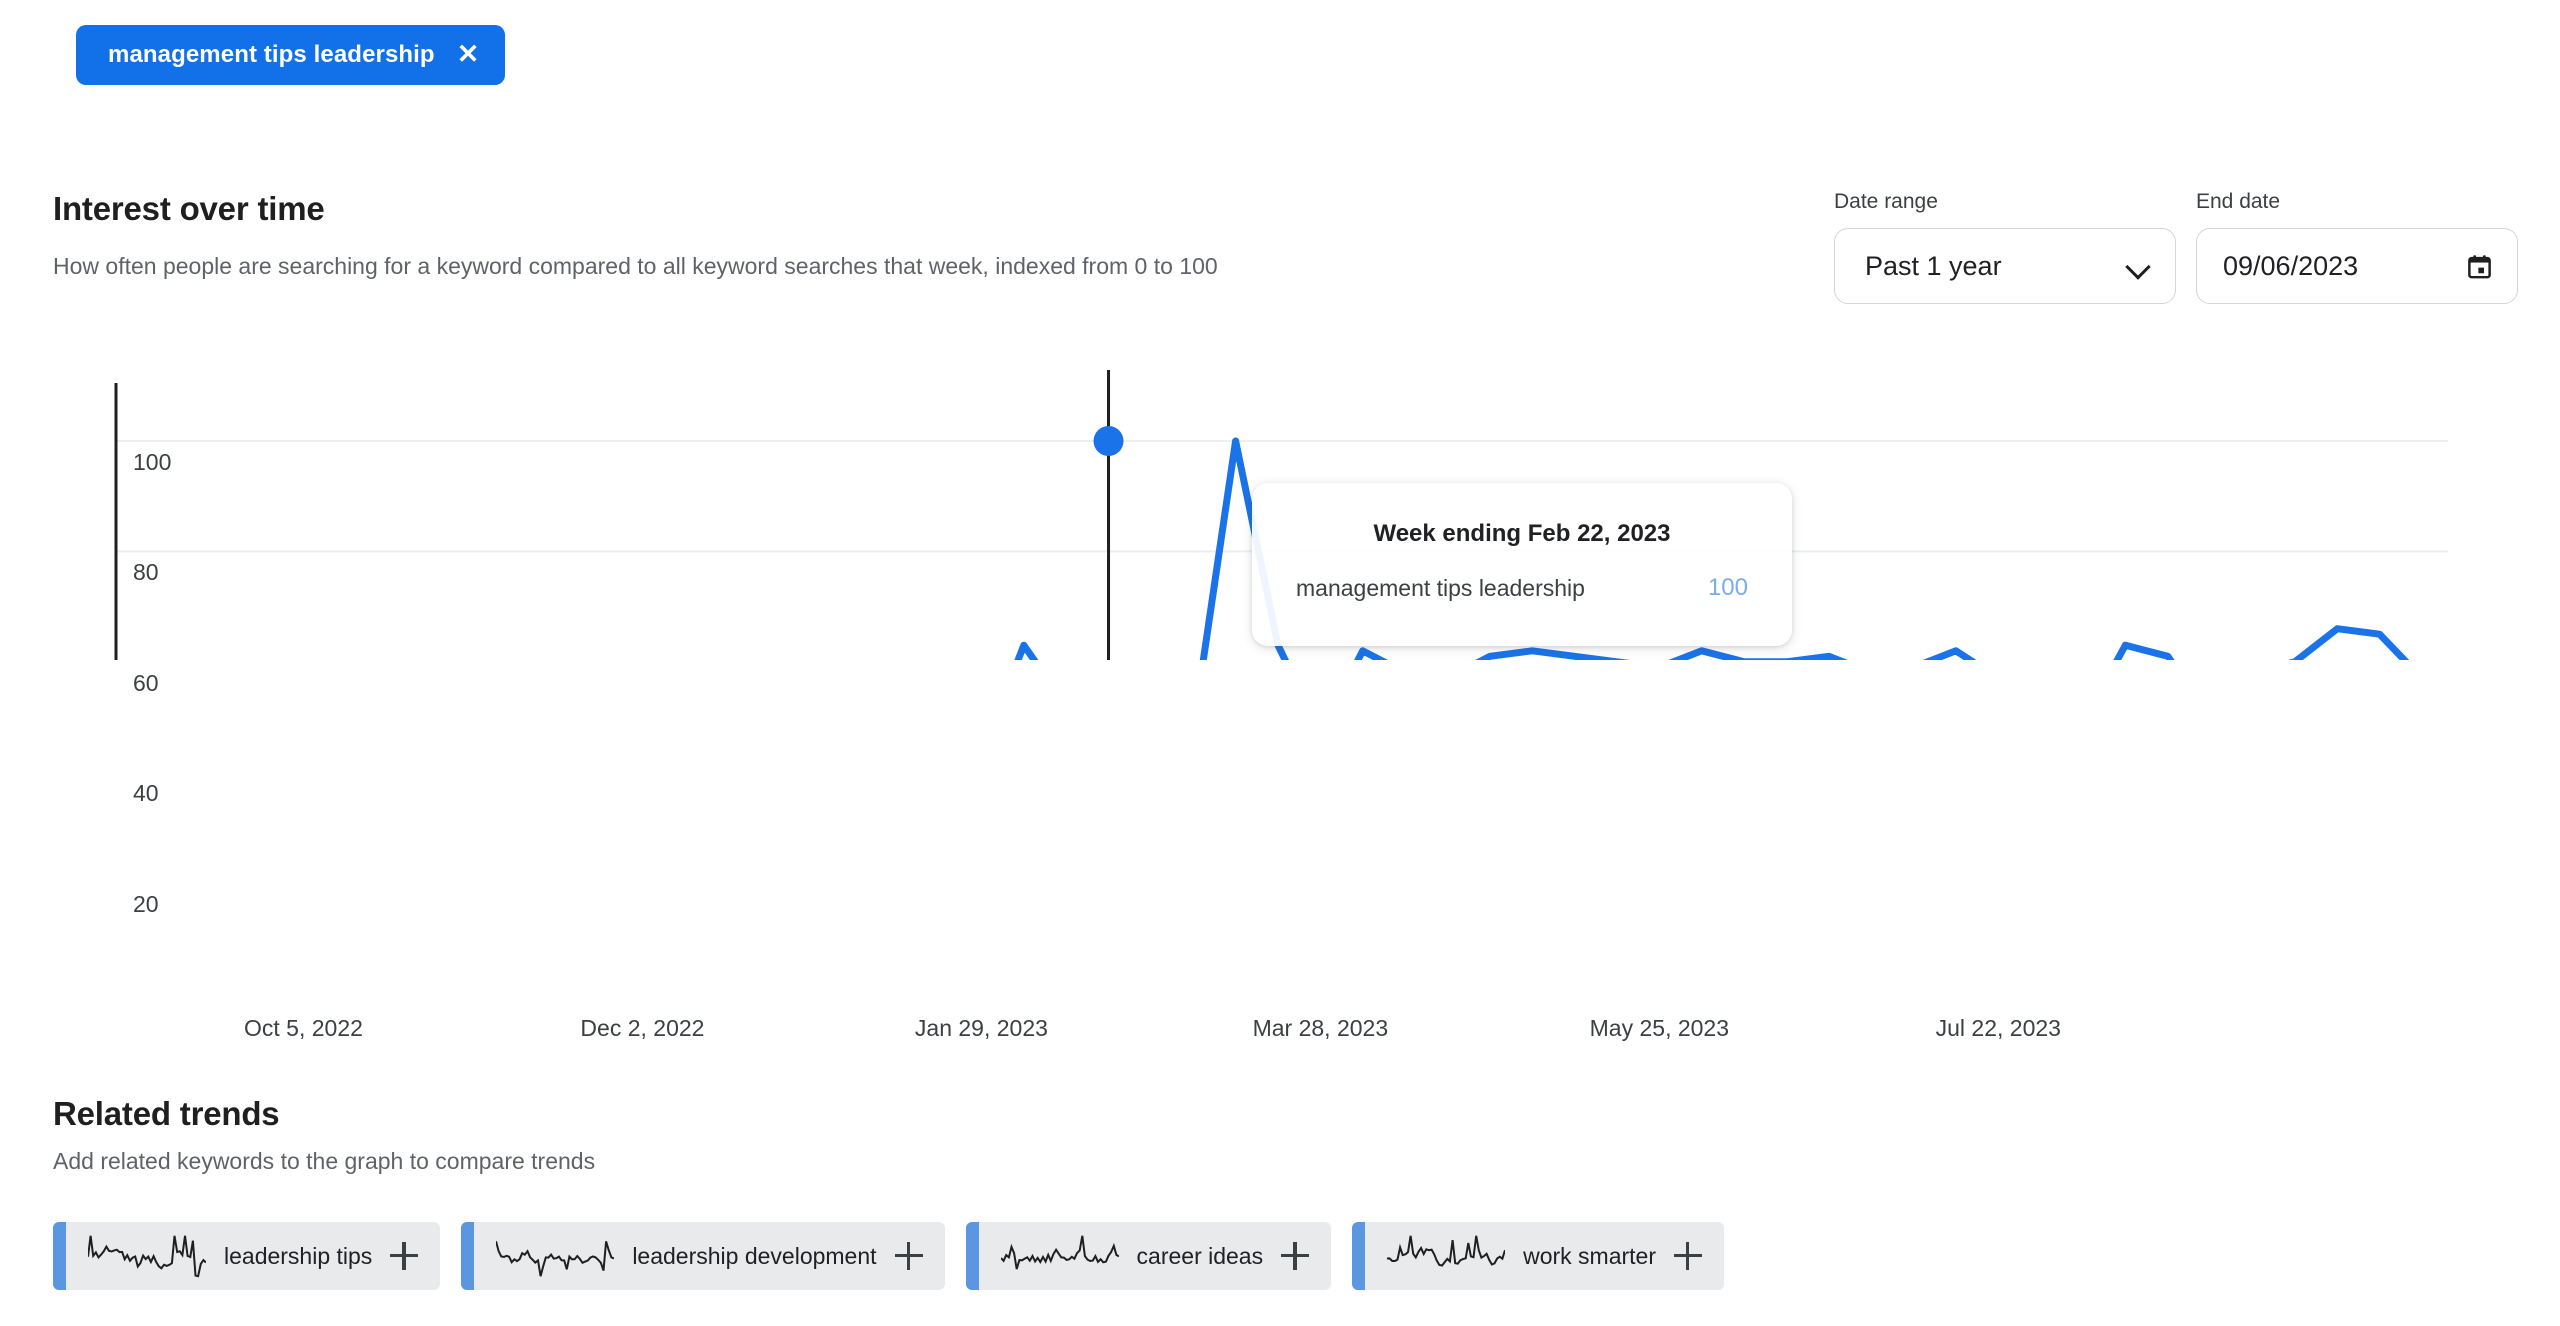  I want to click on chip-label: leadership tips, so click(298, 1255).